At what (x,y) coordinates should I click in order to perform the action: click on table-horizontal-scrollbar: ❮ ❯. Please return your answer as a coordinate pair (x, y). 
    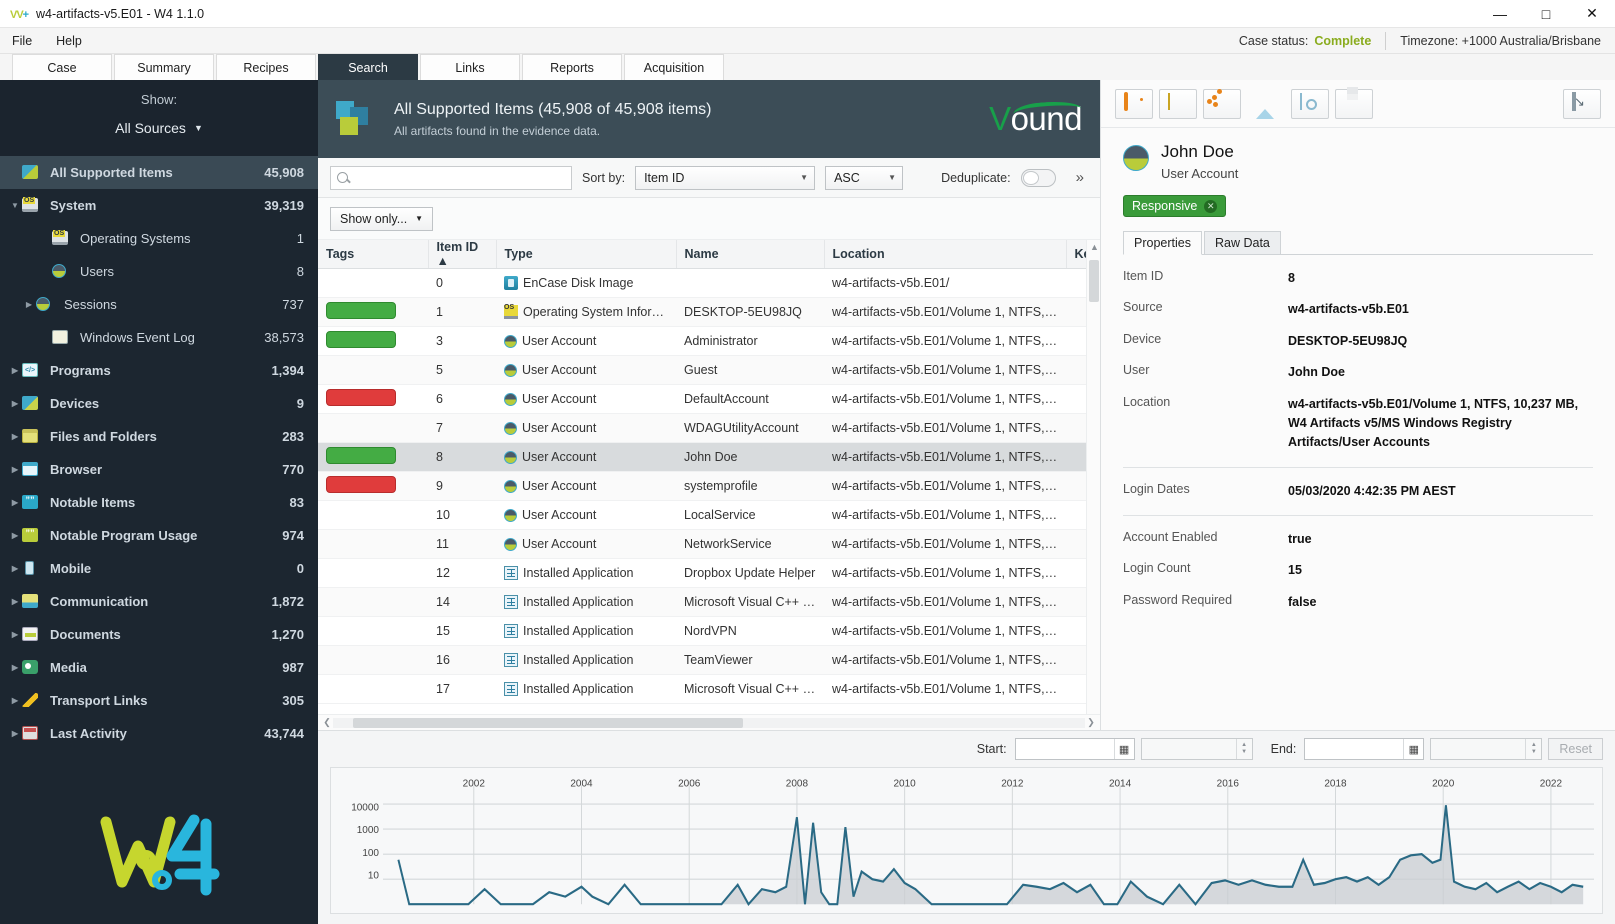
    Looking at the image, I should click on (709, 722).